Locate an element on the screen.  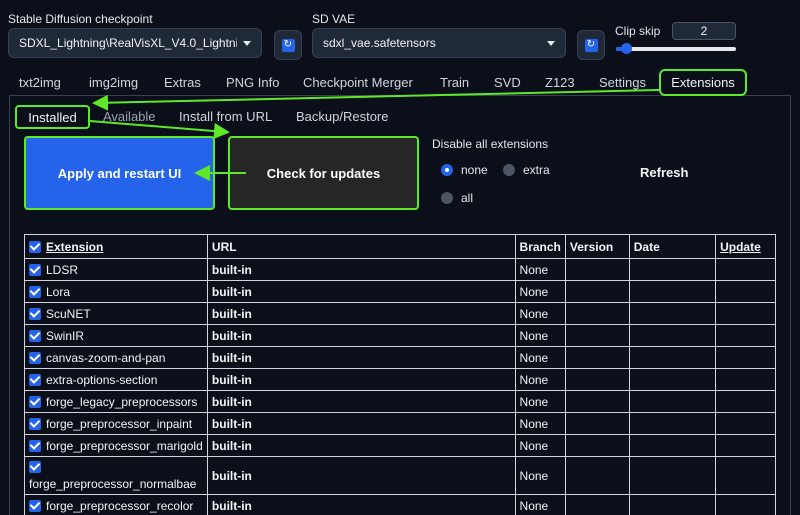
extension-cell: forge_preprocessor_inpaint is located at coordinates (116, 423).